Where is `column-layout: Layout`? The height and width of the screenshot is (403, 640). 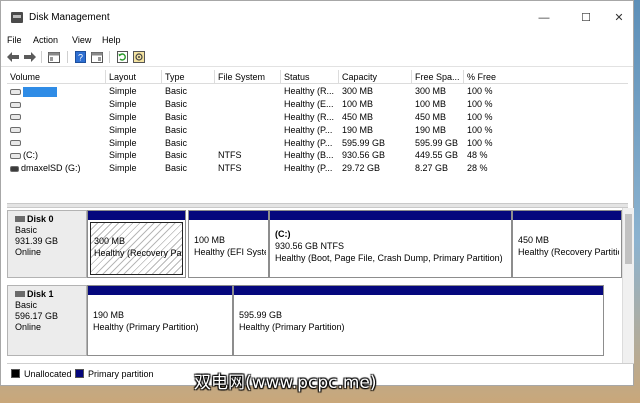 column-layout: Layout is located at coordinates (134, 77).